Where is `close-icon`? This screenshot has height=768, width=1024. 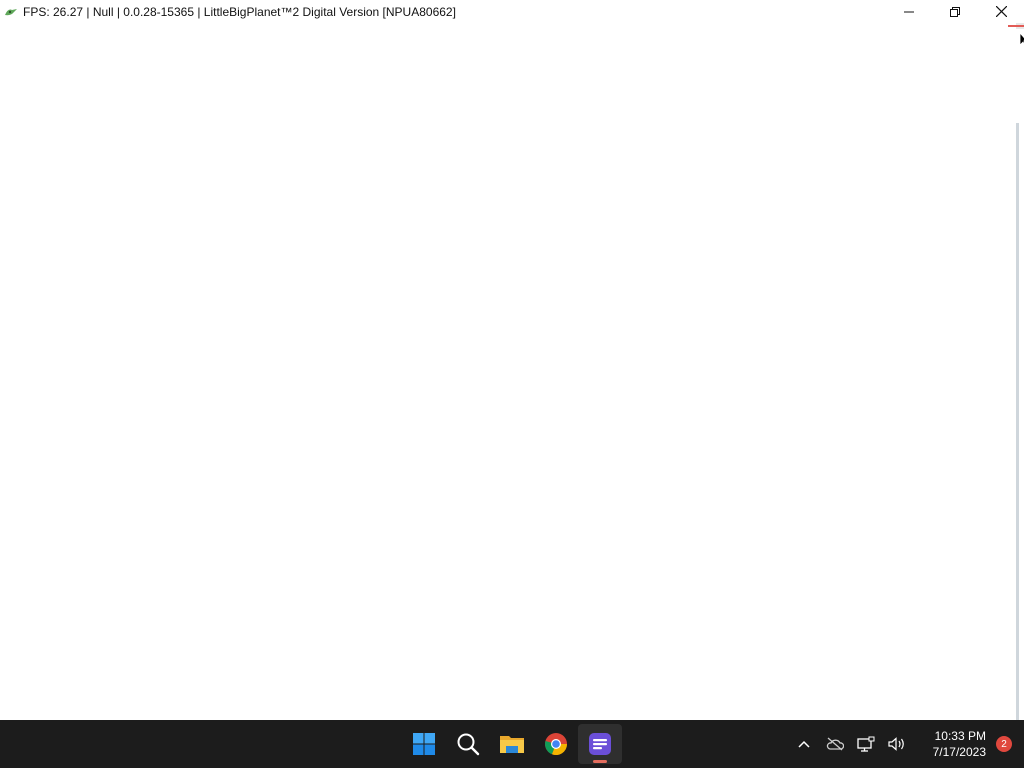
close-icon is located at coordinates (1001, 11).